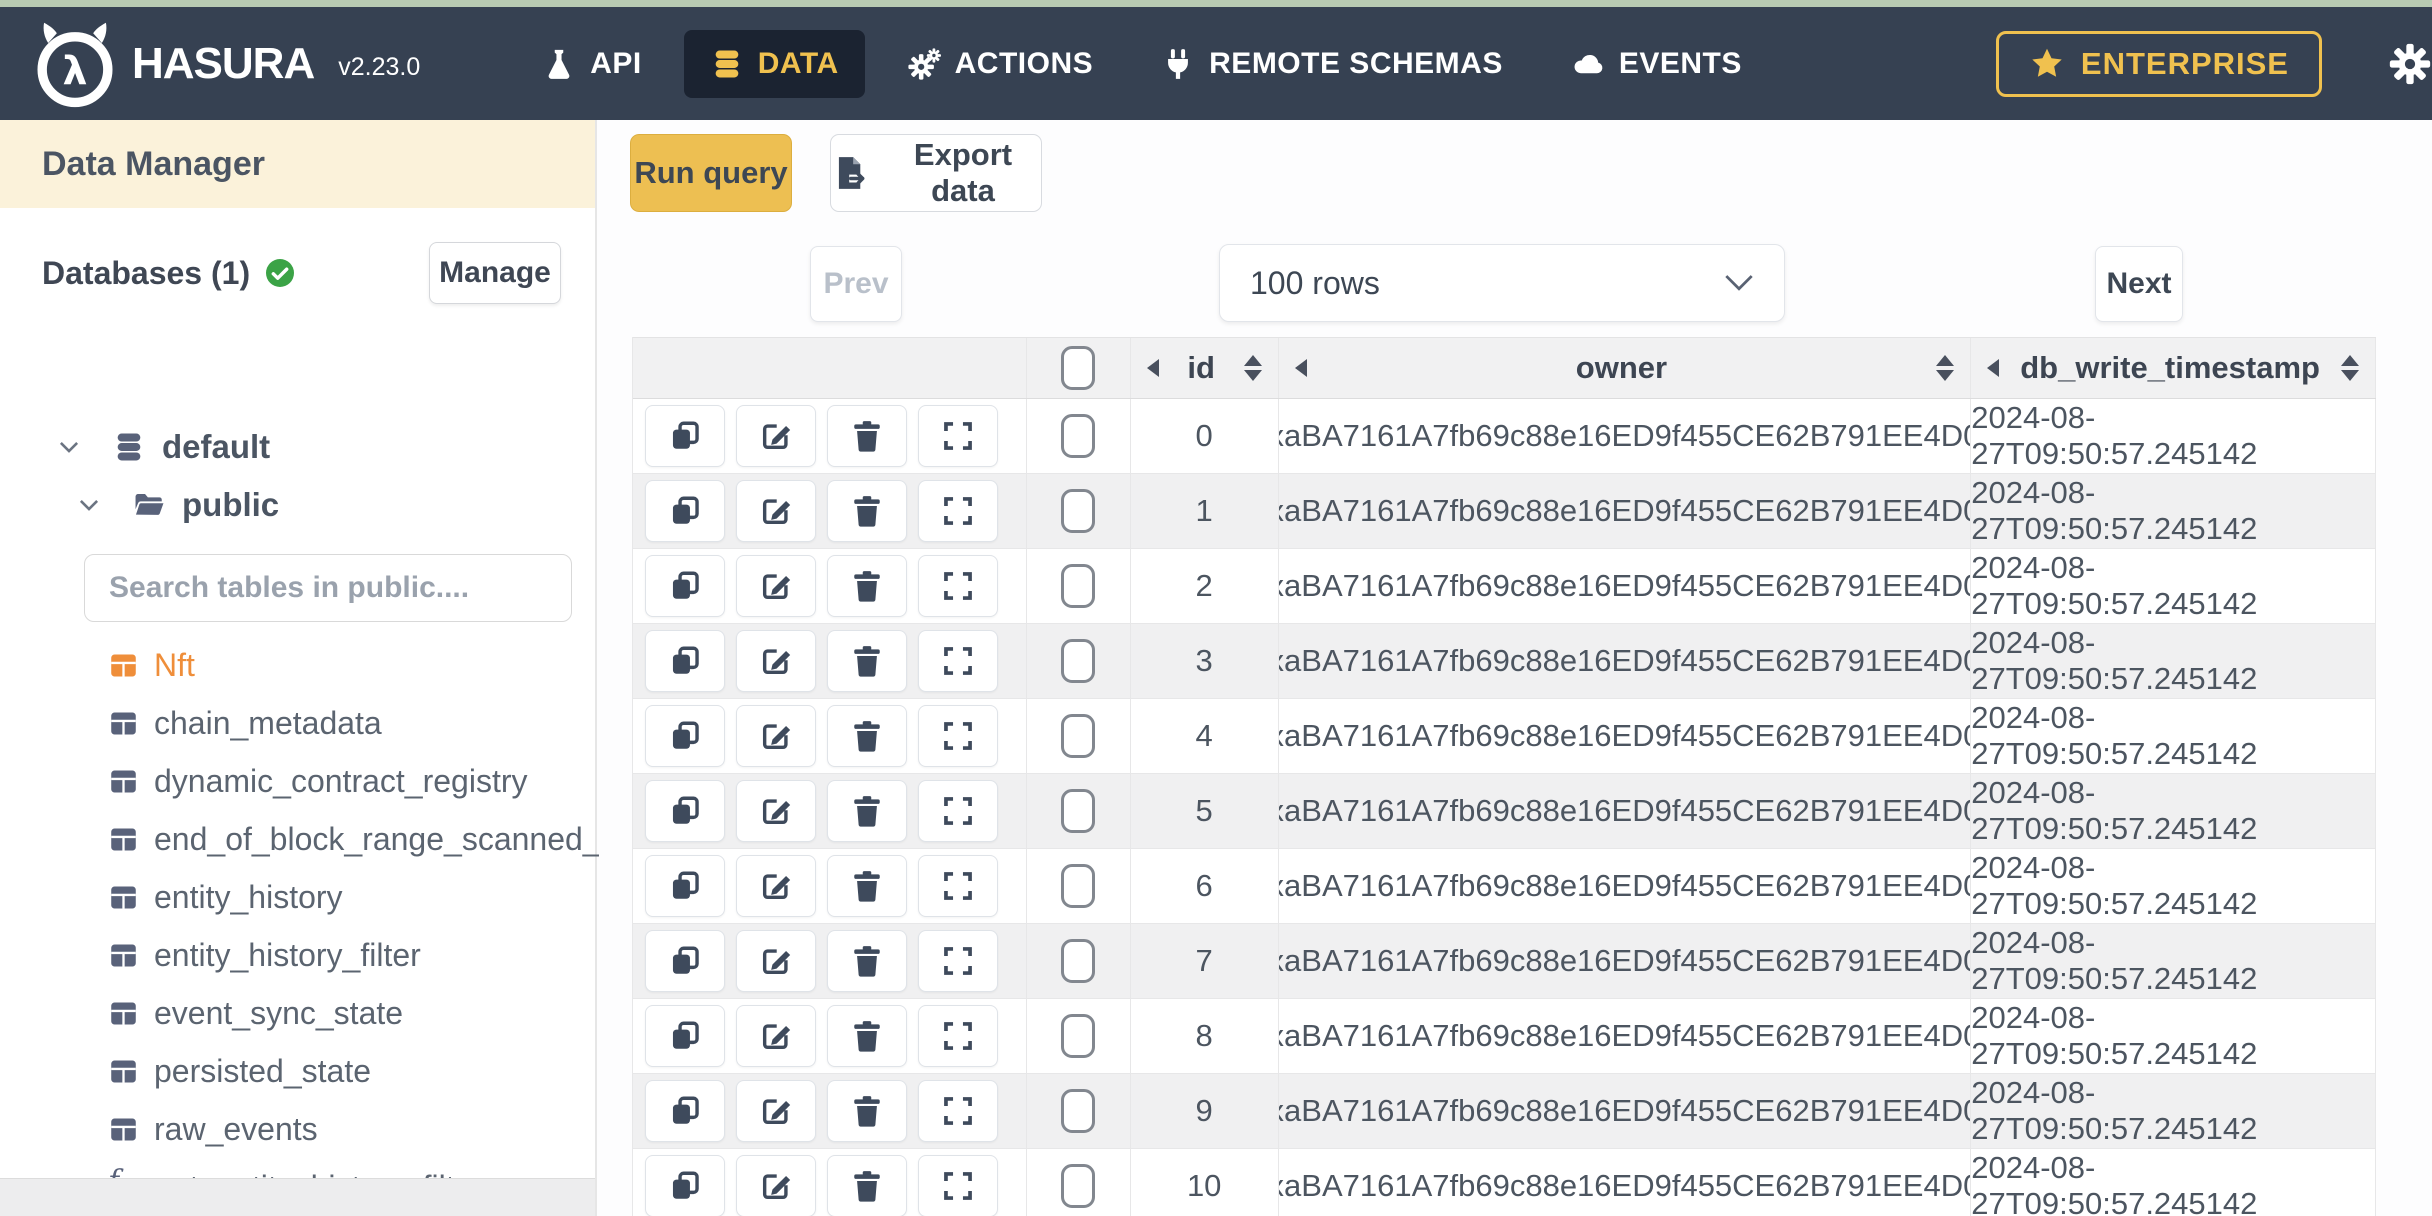  Describe the element at coordinates (301, 273) in the screenshot. I see `databases-row: Databases (1) Manage` at that location.